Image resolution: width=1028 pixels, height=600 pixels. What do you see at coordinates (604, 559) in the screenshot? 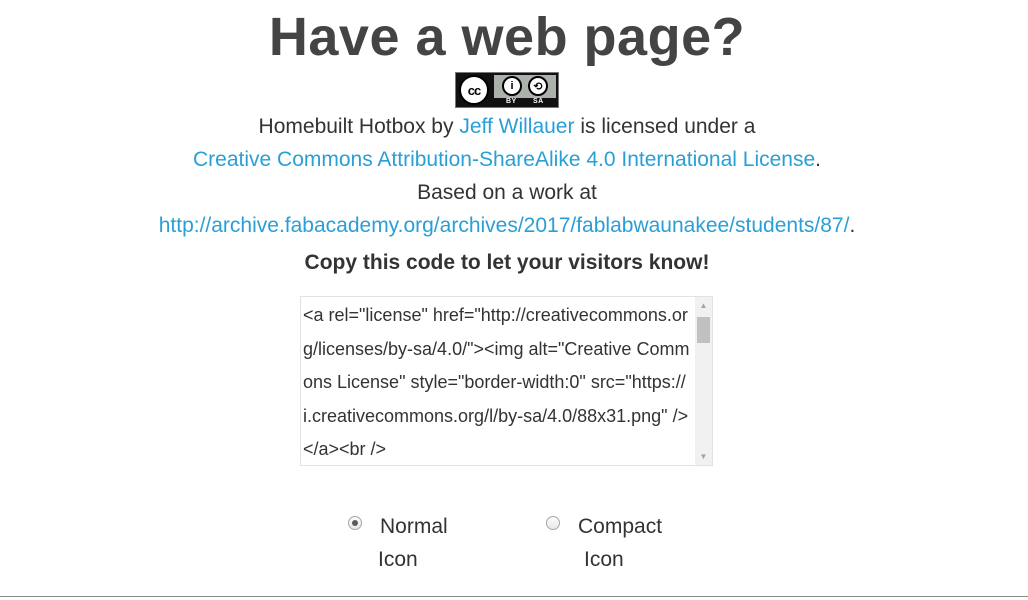
I see `compact-icon-label-line2: Icon` at bounding box center [604, 559].